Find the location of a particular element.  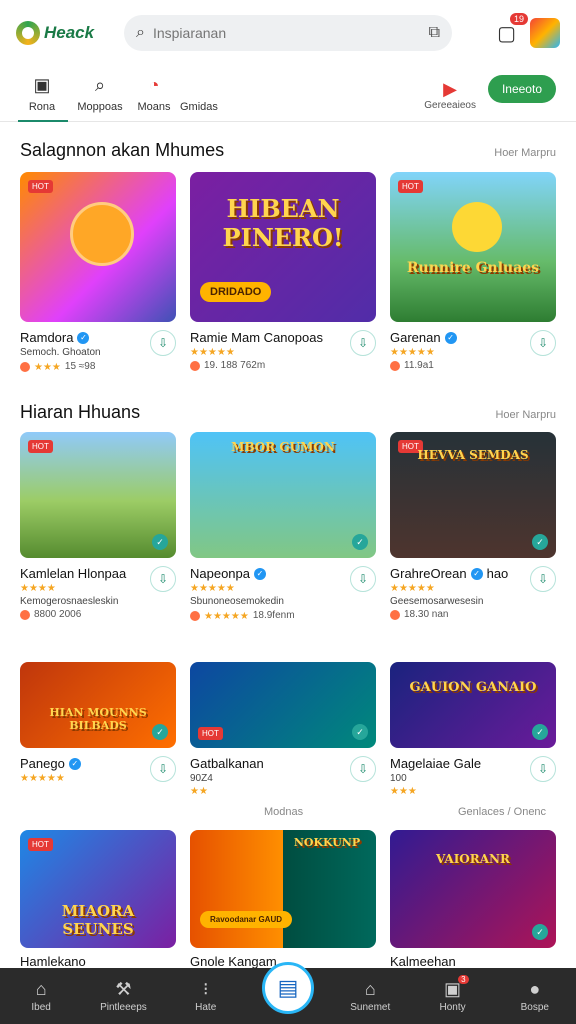

logo-mark-icon is located at coordinates (28, 33).